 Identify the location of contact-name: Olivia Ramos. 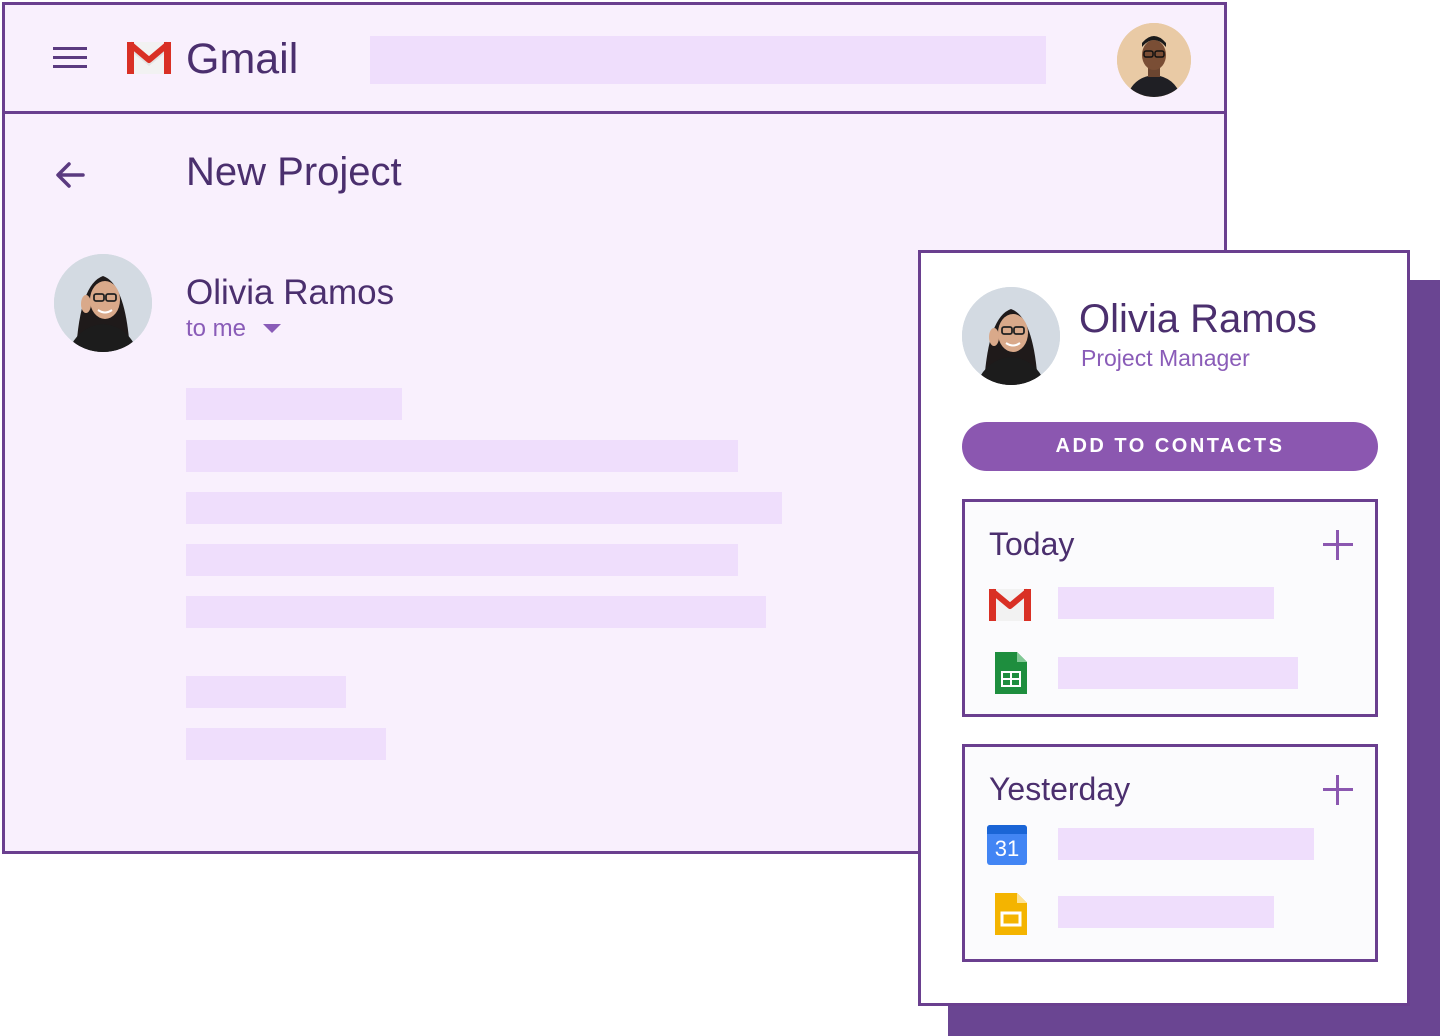
(1198, 319).